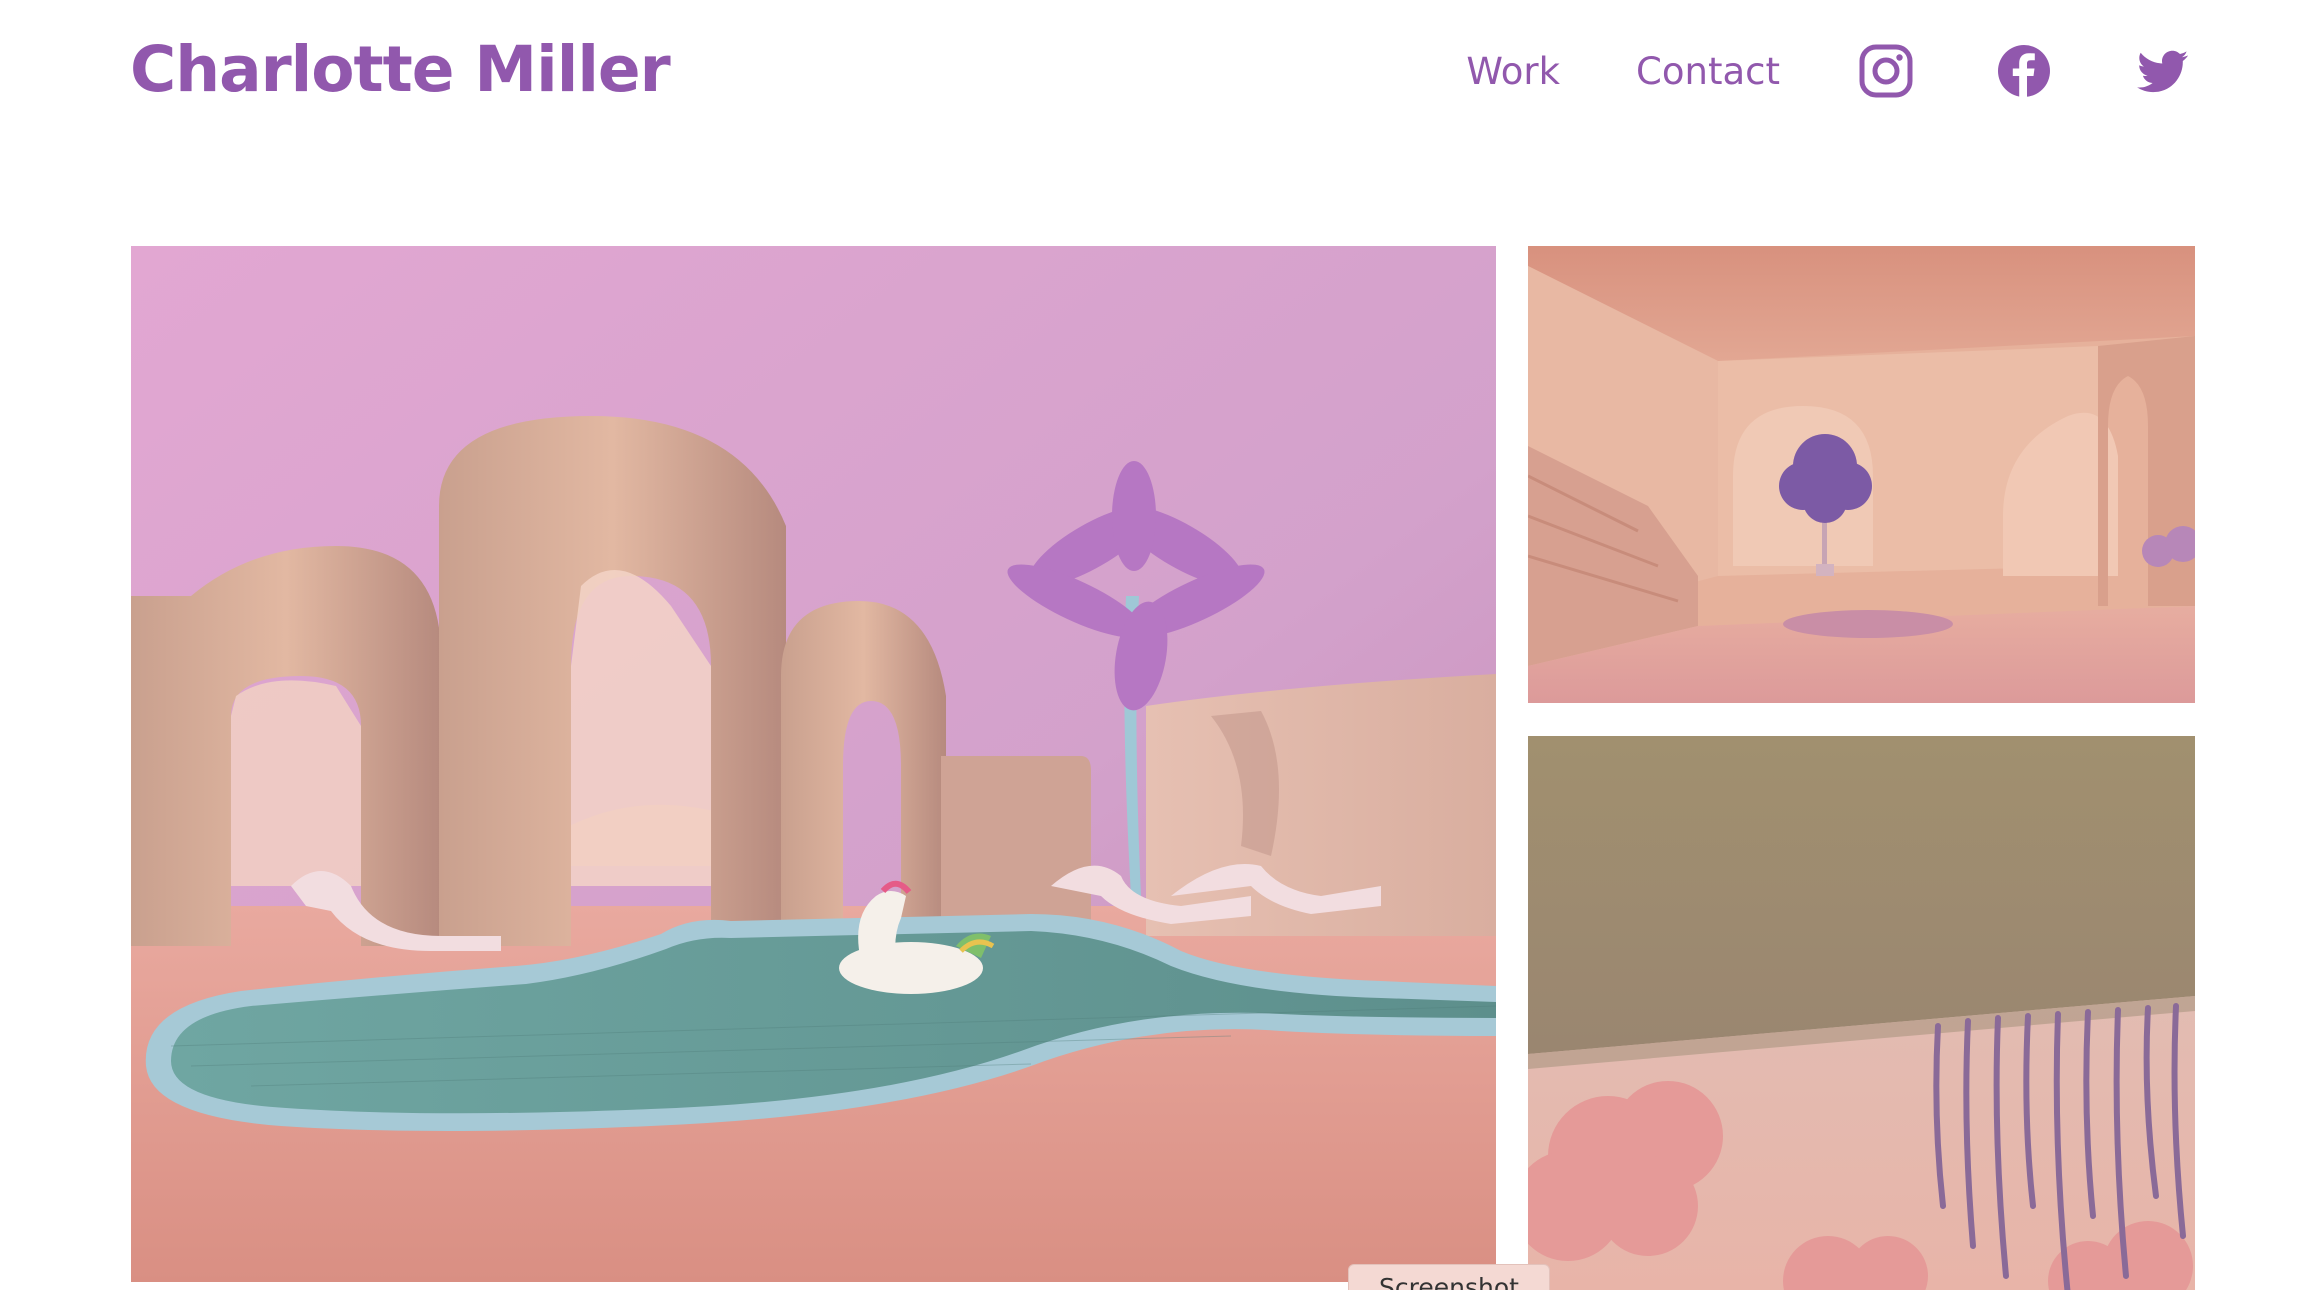 This screenshot has width=2322, height=1290. Describe the element at coordinates (400, 70) in the screenshot. I see `brand-logo: Charlotte Miller` at that location.